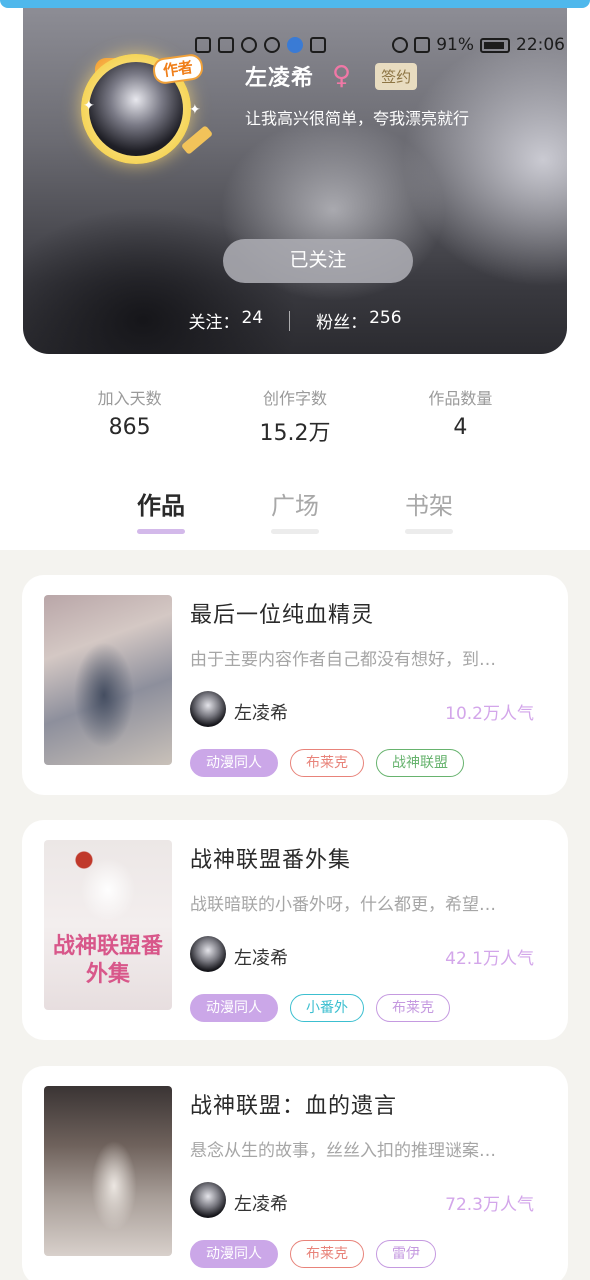 This screenshot has height=1280, width=590. What do you see at coordinates (460, 427) in the screenshot?
I see `stat-value: 4` at bounding box center [460, 427].